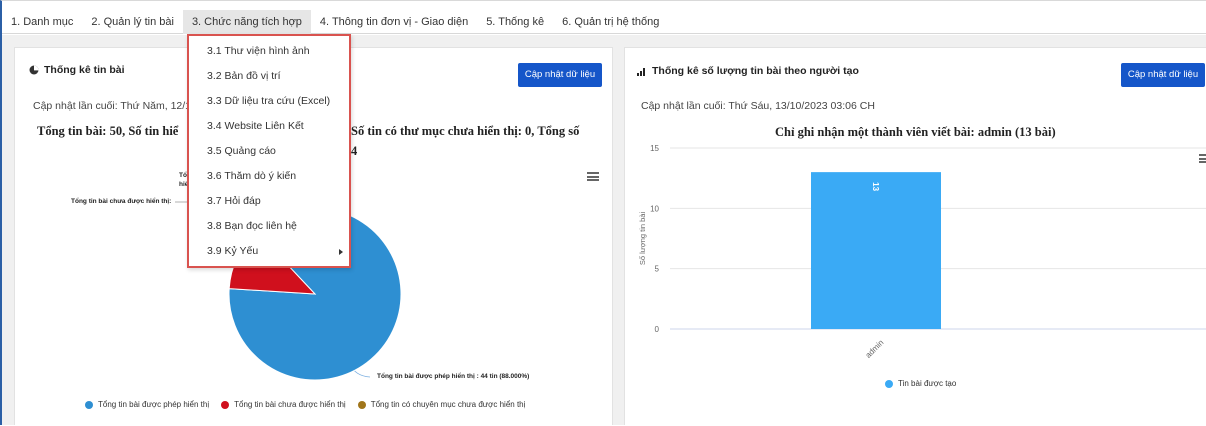 The height and width of the screenshot is (426, 1206). Describe the element at coordinates (258, 51) in the screenshot. I see `menu-item-thu-vien-hinh-anh: 3.1 Thư viện hình ảnh` at that location.